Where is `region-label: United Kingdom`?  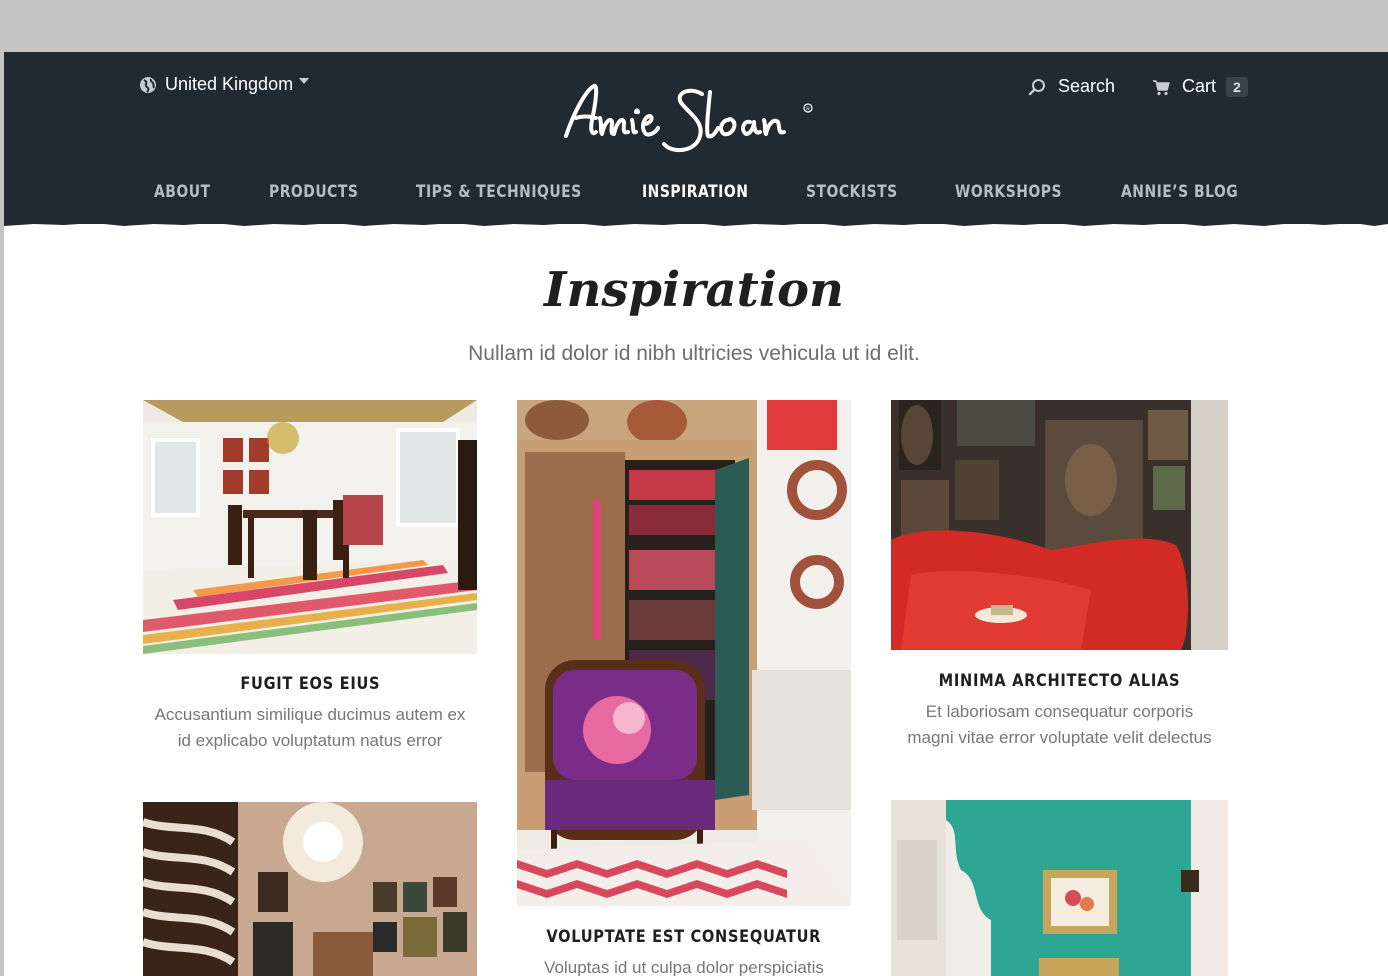
region-label: United Kingdom is located at coordinates (229, 84).